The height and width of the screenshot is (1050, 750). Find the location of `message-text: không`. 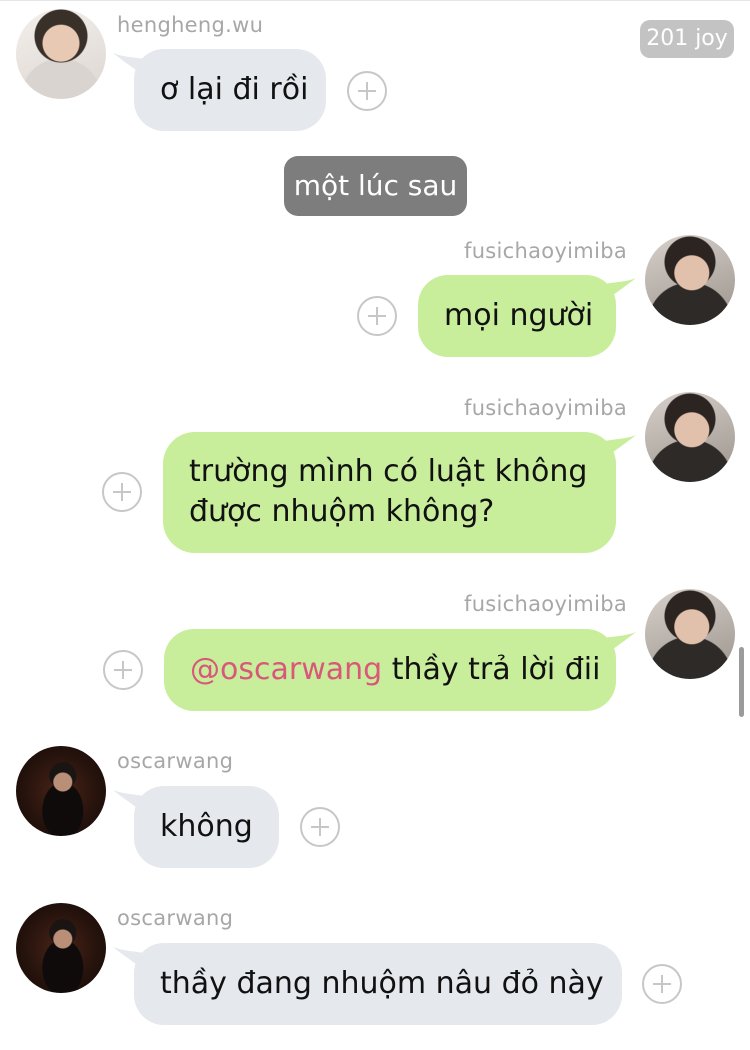

message-text: không is located at coordinates (206, 826).